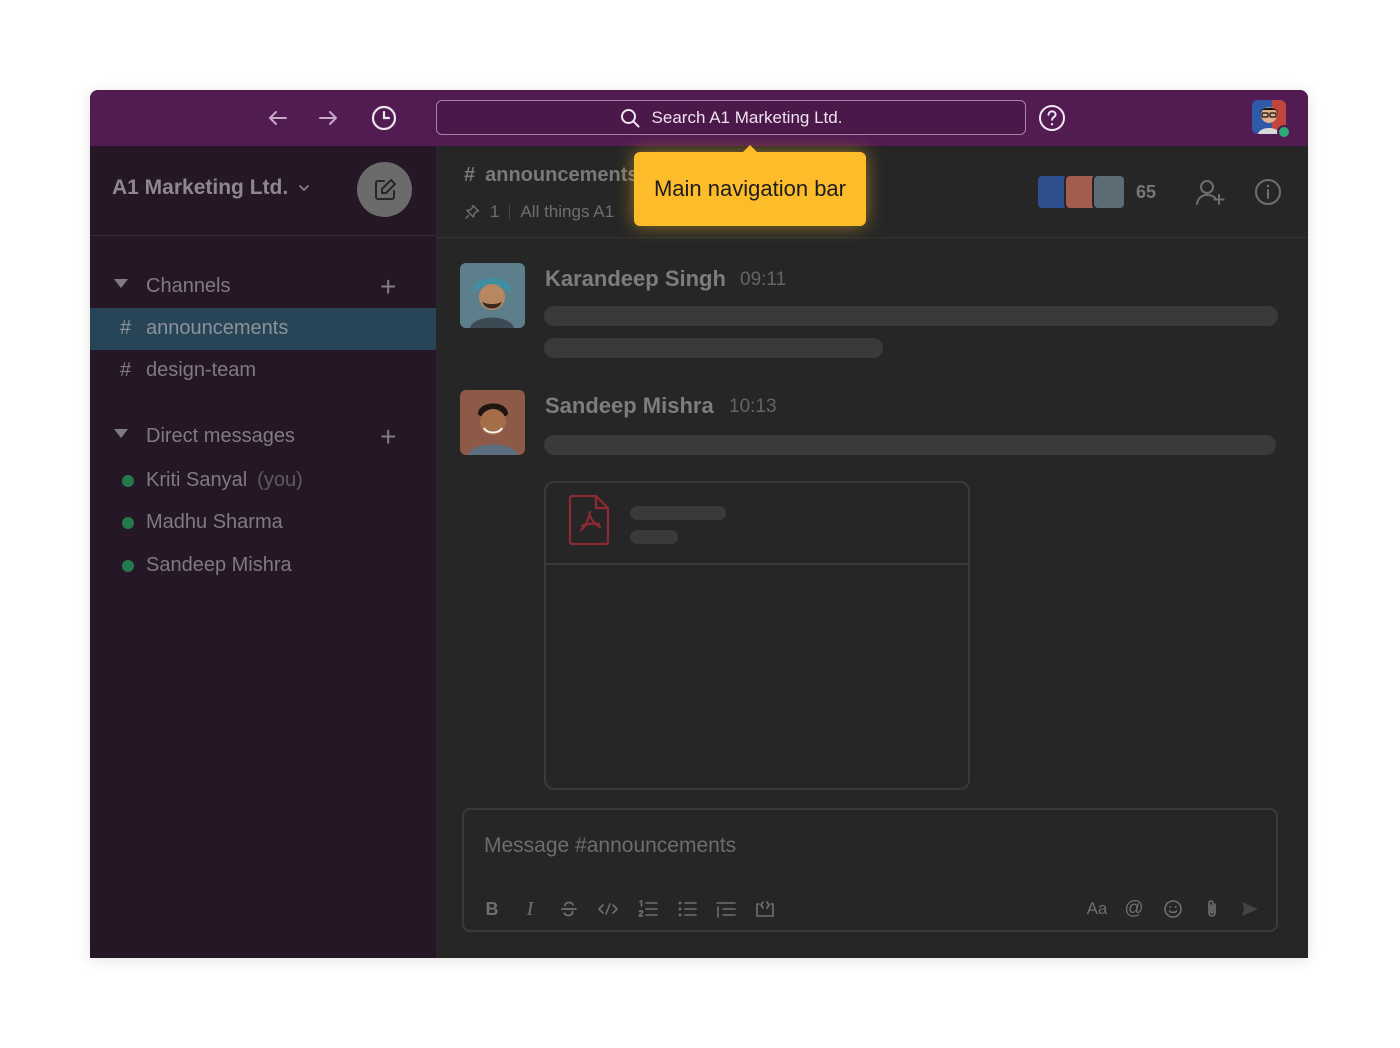  Describe the element at coordinates (870, 870) in the screenshot. I see `message-composer: Message #announcements B I Aa @` at that location.